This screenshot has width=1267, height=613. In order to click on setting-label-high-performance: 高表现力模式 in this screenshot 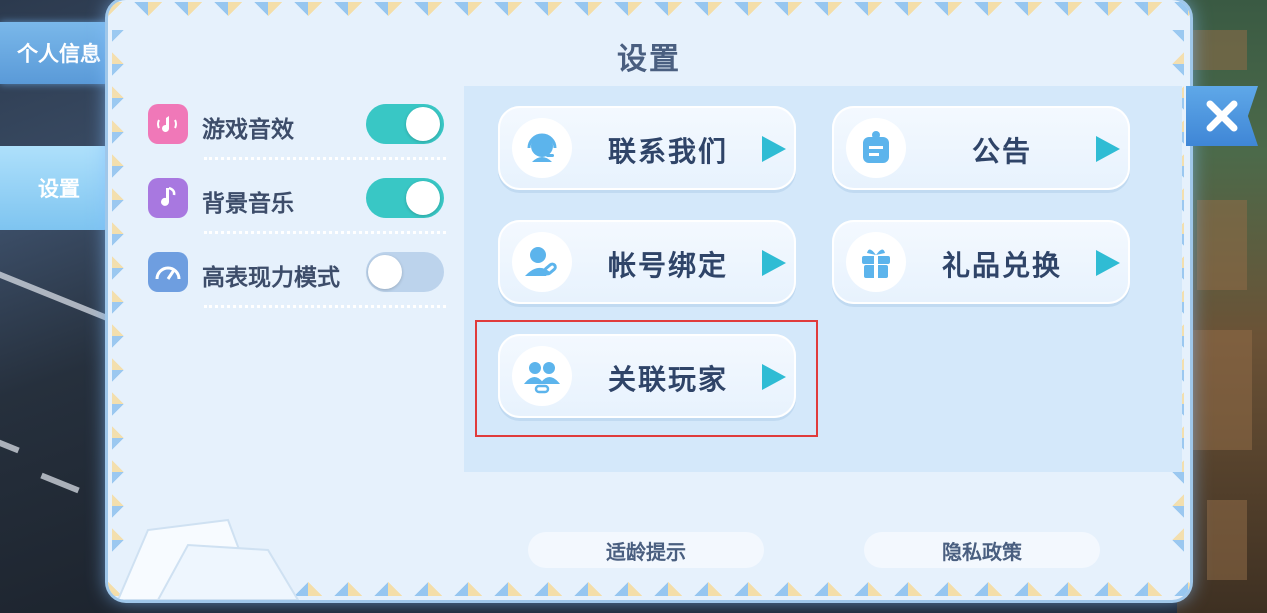, I will do `click(271, 278)`.